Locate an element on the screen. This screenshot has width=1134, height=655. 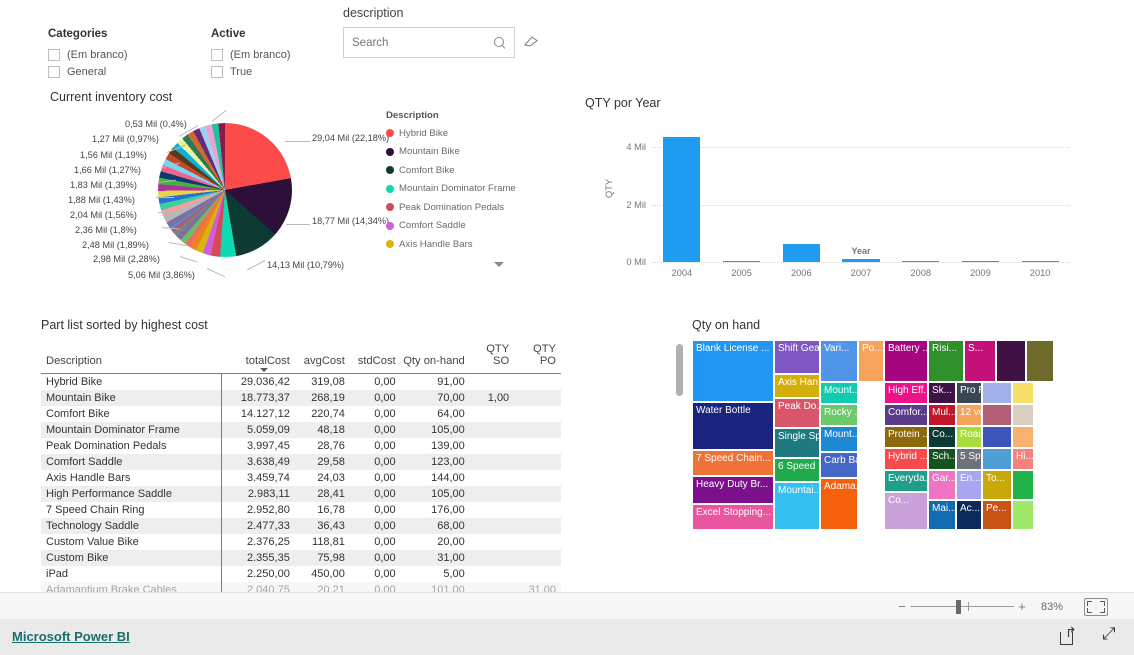
search-input: Search is located at coordinates (429, 42).